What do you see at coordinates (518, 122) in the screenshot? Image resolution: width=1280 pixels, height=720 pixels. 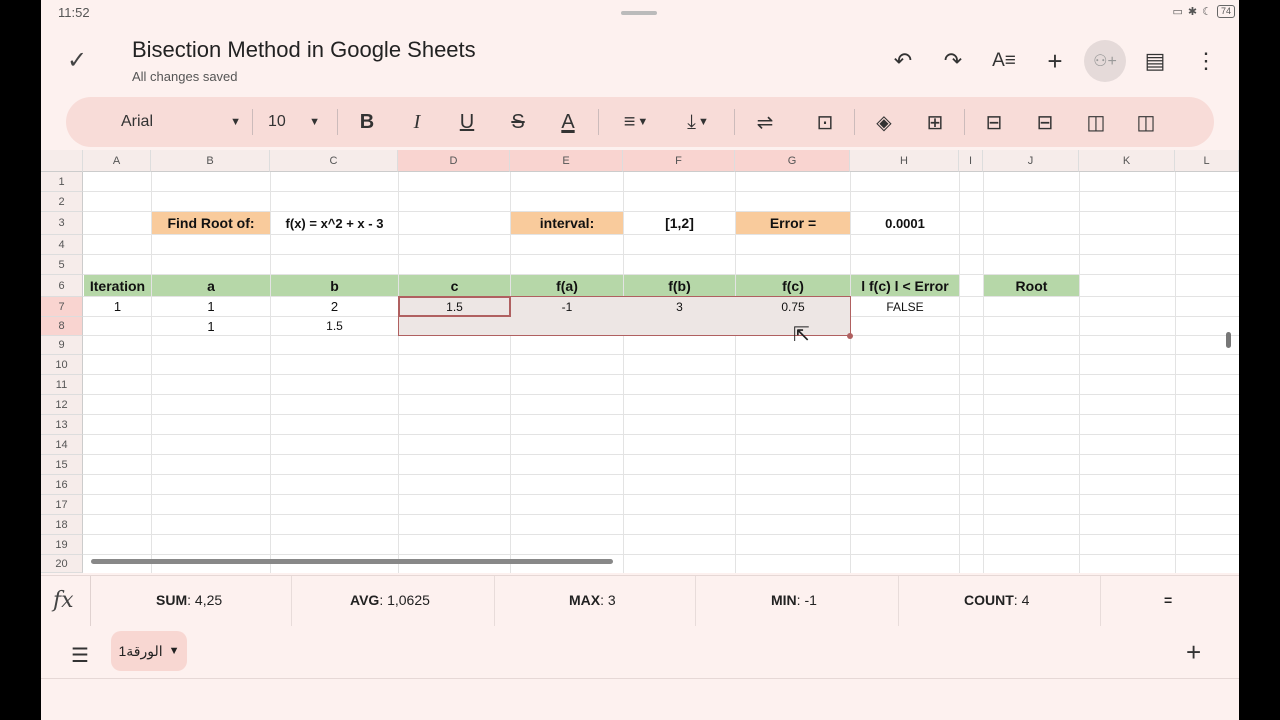 I see `strikethrough-icon: S` at bounding box center [518, 122].